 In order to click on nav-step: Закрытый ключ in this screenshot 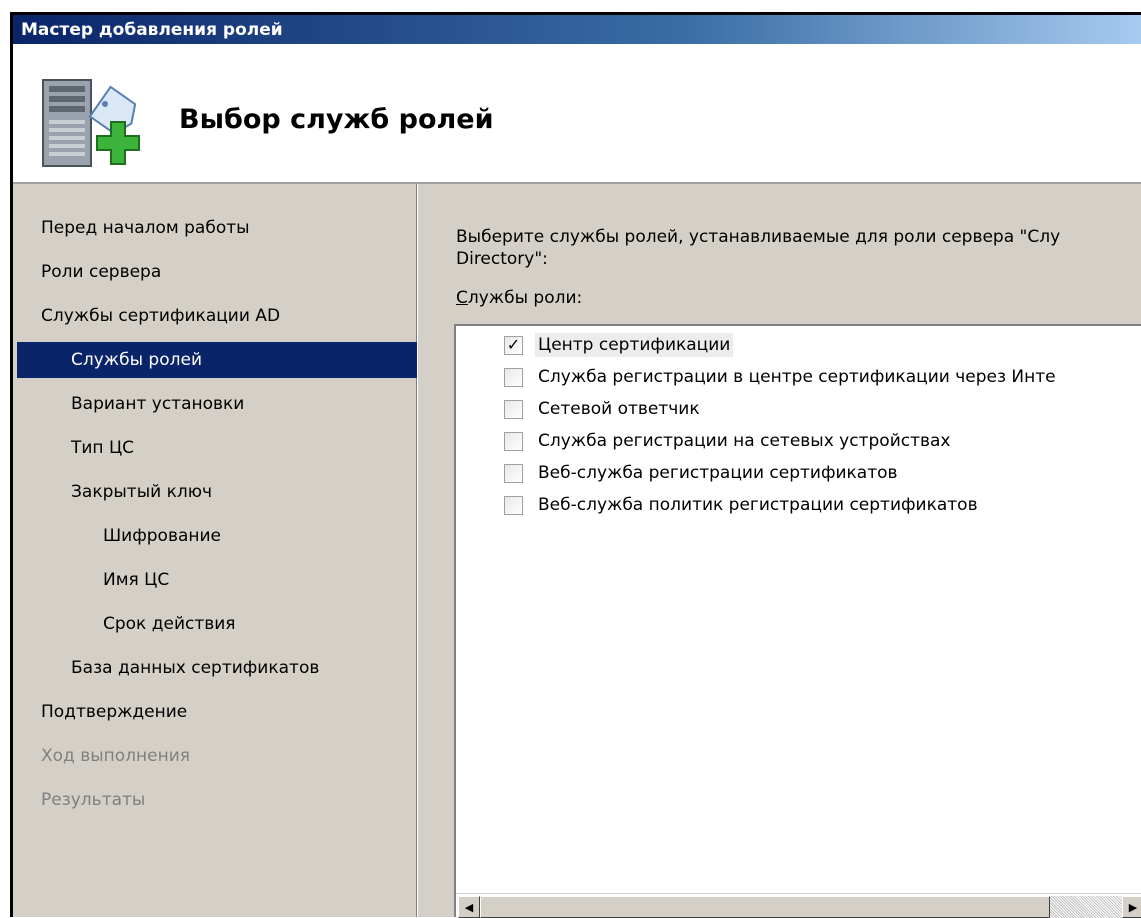, I will do `click(141, 492)`.